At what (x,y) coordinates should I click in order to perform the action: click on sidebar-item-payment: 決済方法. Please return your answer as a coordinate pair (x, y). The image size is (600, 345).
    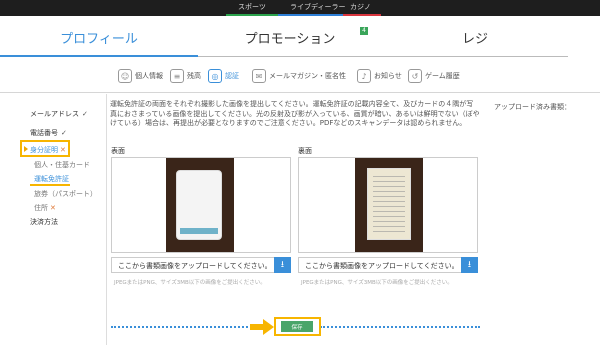
    Looking at the image, I should click on (44, 222).